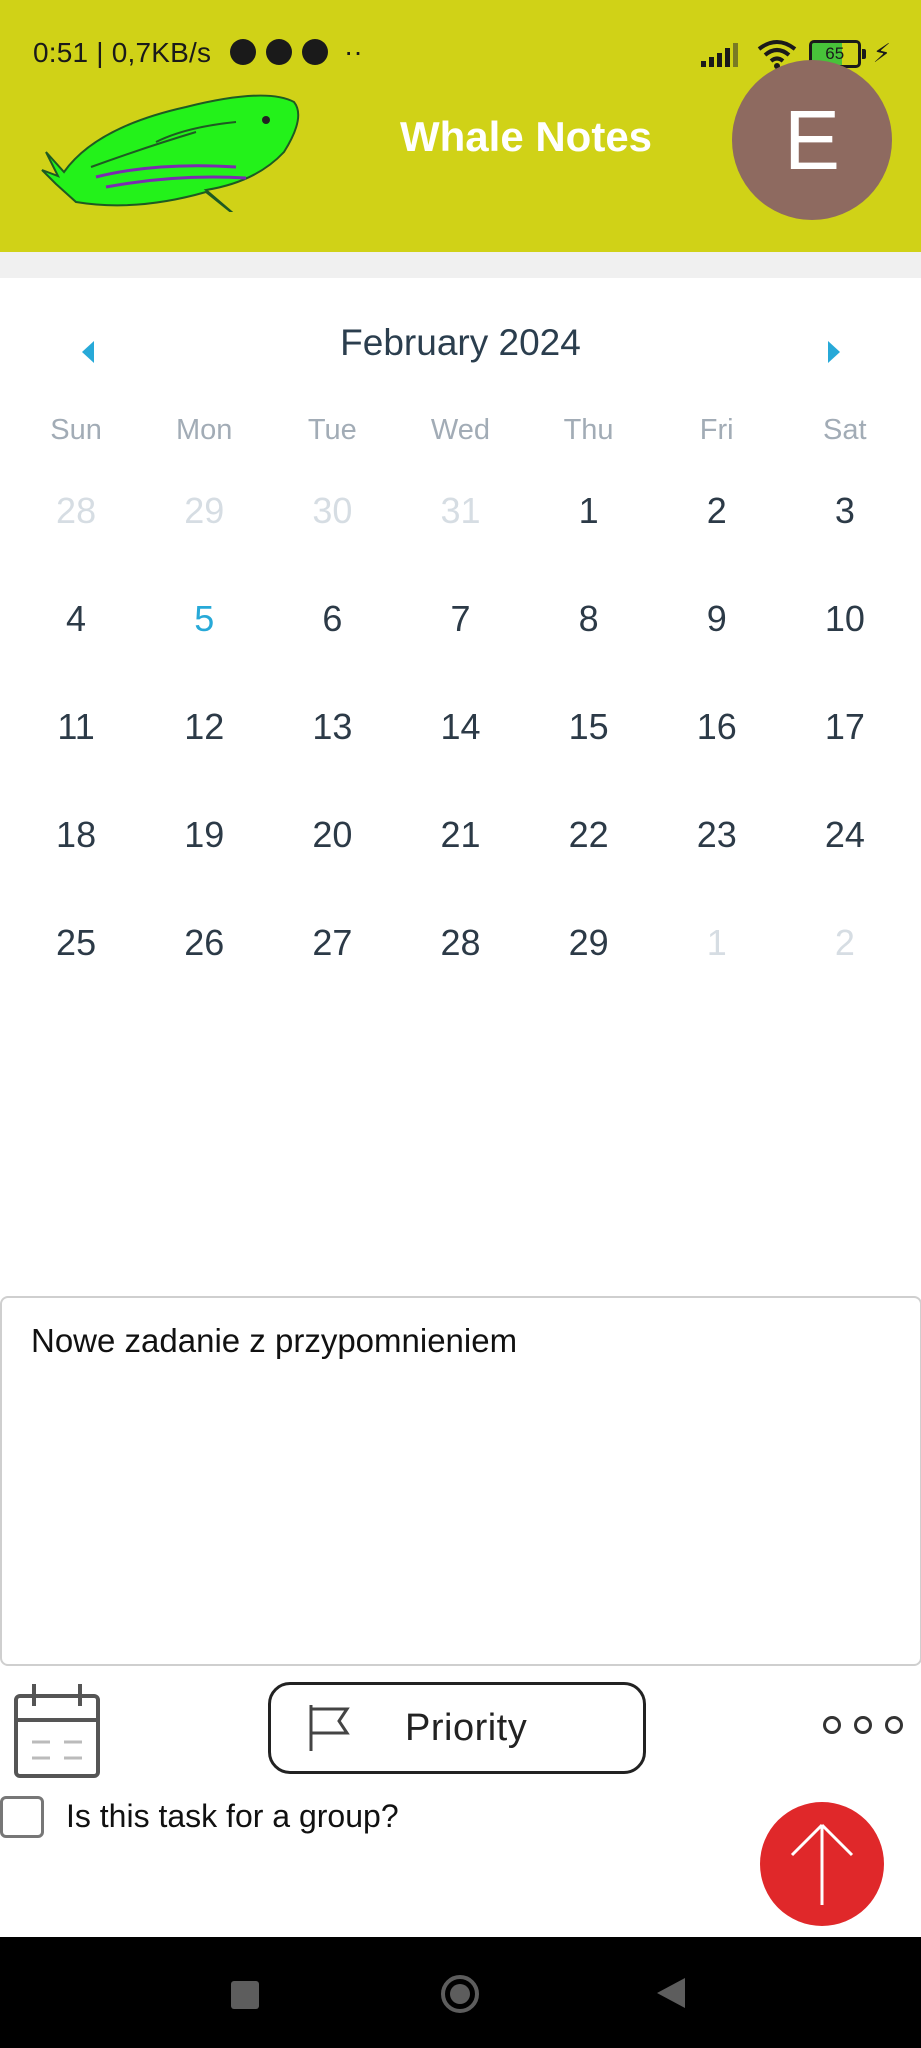 The image size is (921, 2048). I want to click on calendar-day: 21, so click(460, 868).